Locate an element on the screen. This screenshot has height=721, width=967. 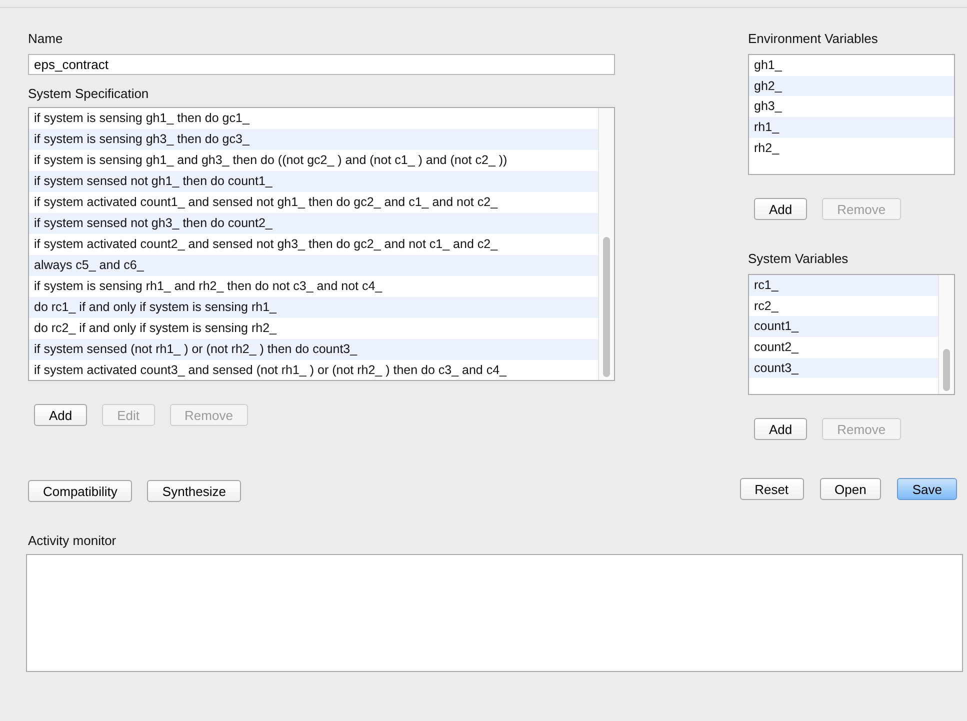
specification-row: if system is sensing gh1_ and gh3_ then do ((not gc2_ ) and (not c1_ ) and (not c2_ )) is located at coordinates (313, 160).